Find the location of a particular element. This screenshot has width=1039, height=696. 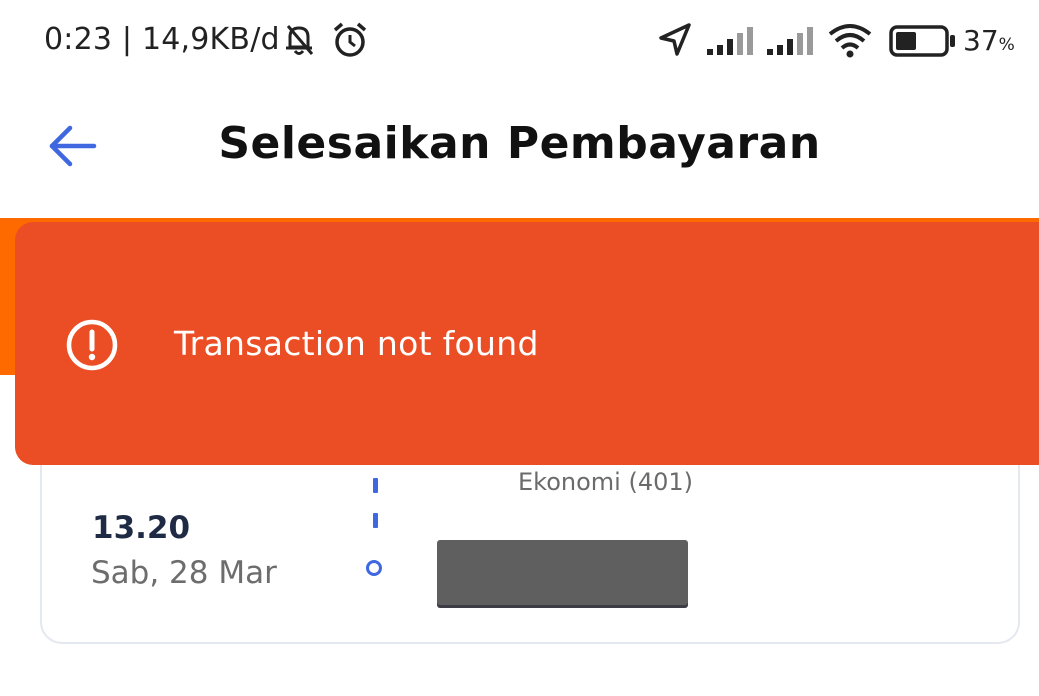

battery-percentage: 37% is located at coordinates (989, 40).